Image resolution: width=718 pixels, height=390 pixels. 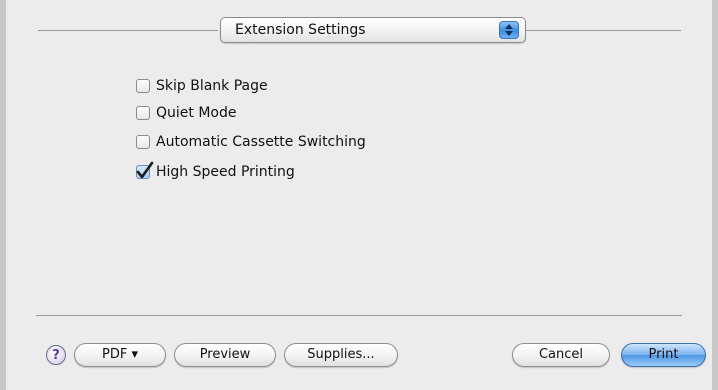 I want to click on option-automatic-cassette-switching: Automatic Cassette Switching, so click(x=251, y=142).